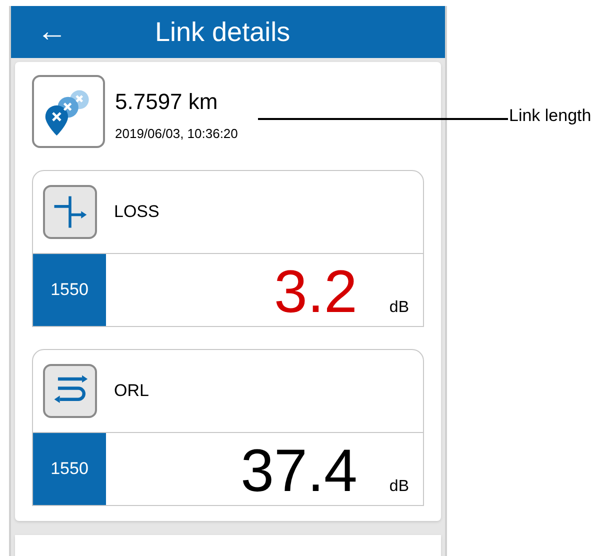  Describe the element at coordinates (70, 211) in the screenshot. I see `loss-icon` at that location.